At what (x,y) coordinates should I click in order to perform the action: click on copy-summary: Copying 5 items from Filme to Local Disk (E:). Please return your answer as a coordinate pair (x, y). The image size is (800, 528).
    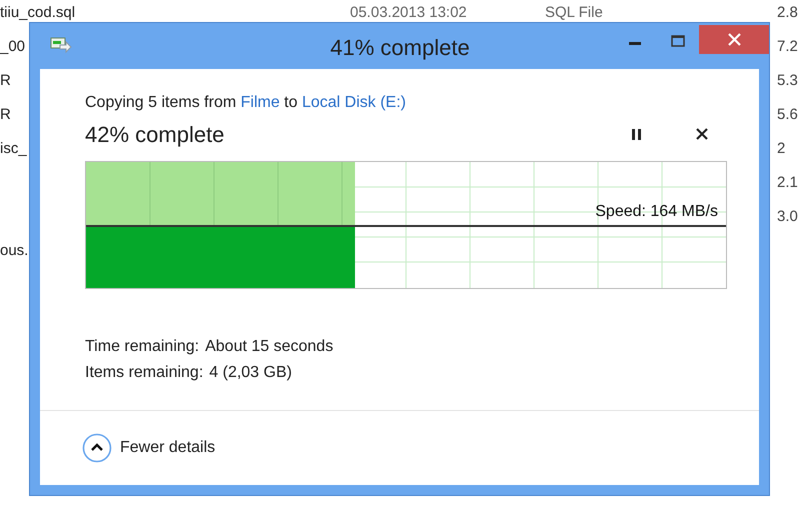
    Looking at the image, I should click on (246, 103).